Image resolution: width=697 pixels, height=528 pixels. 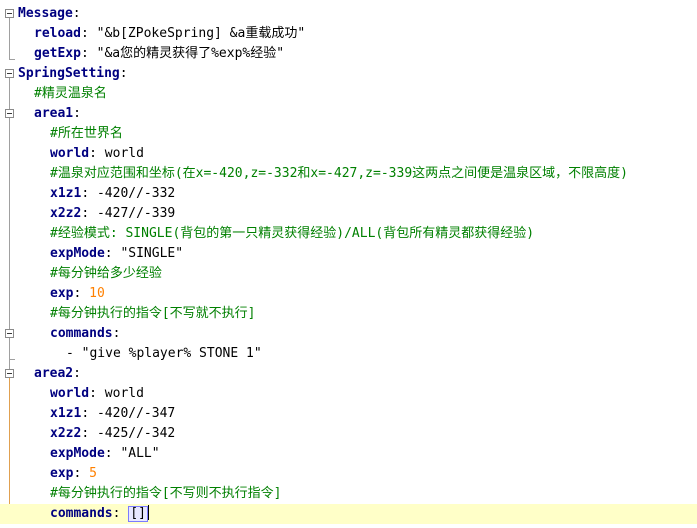 I want to click on code-line: #每分钟执行的指令[不写就不执行], so click(x=348, y=314).